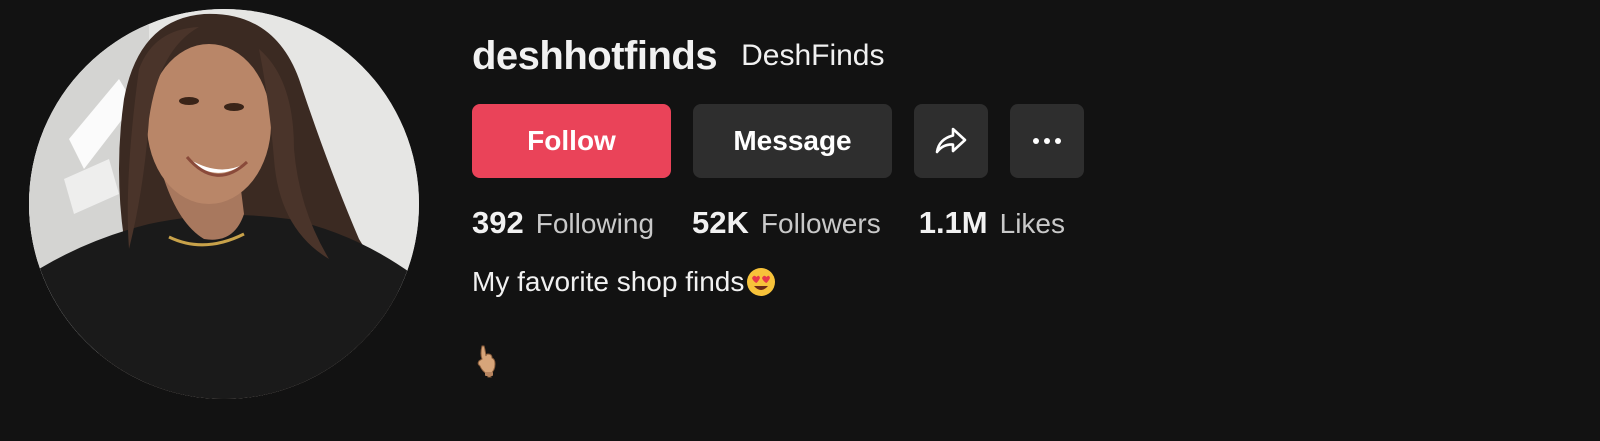 This screenshot has width=1600, height=441. I want to click on profile-stats: 392 Following 52K Followers 1.1M Likes, so click(787, 223).